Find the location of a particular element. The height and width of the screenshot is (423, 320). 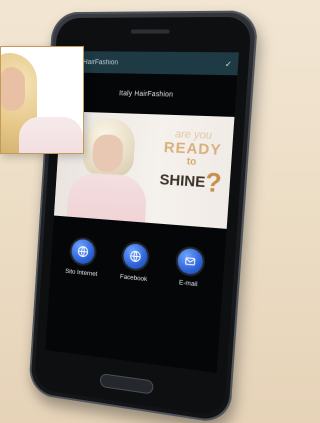

photo-card is located at coordinates (42, 100).